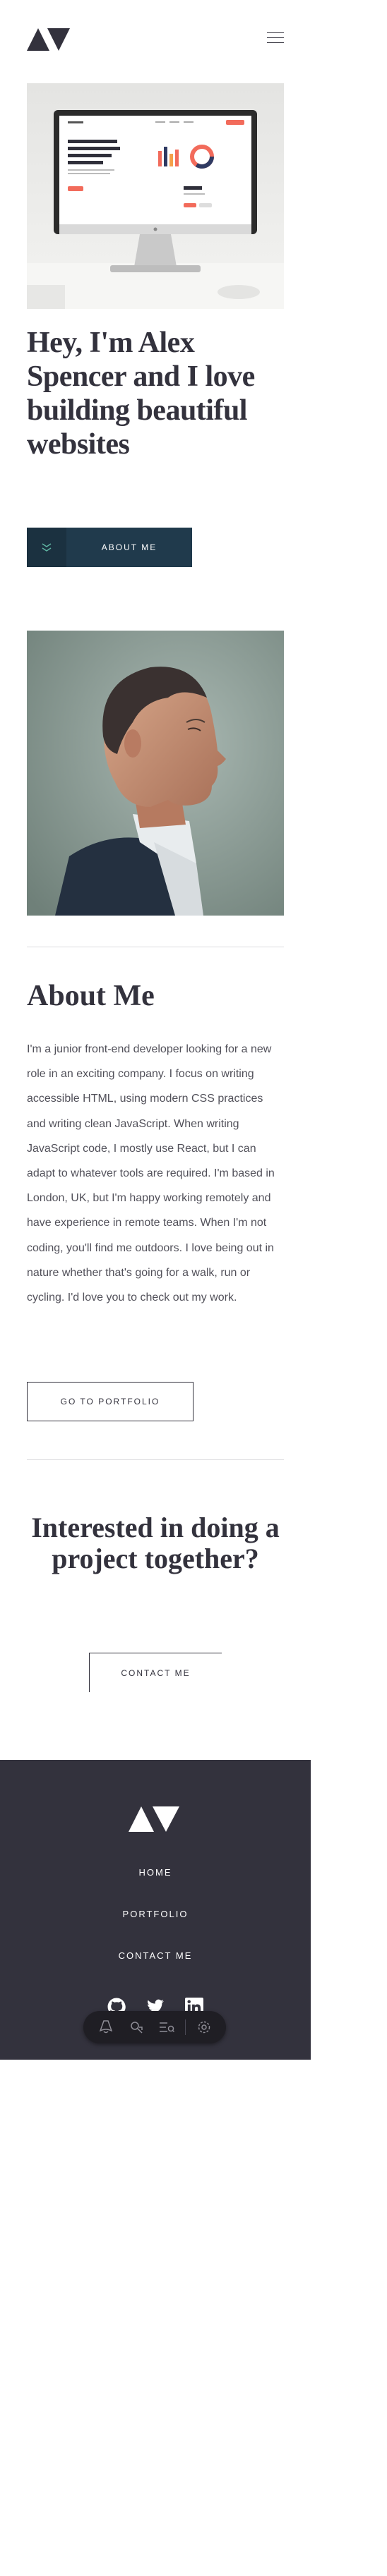 The image size is (387, 2576). I want to click on hamburger-menu-icon, so click(275, 38).